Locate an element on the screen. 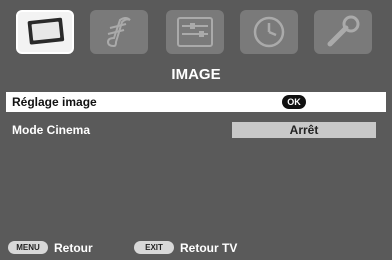  music-note-icon is located at coordinates (118, 32).